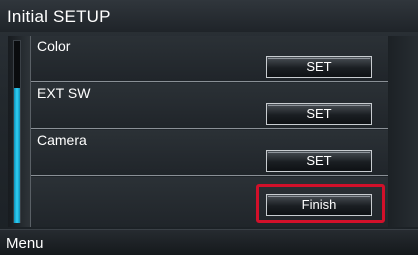 The width and height of the screenshot is (418, 255). What do you see at coordinates (319, 114) in the screenshot?
I see `ext-sw-set-button: SET` at bounding box center [319, 114].